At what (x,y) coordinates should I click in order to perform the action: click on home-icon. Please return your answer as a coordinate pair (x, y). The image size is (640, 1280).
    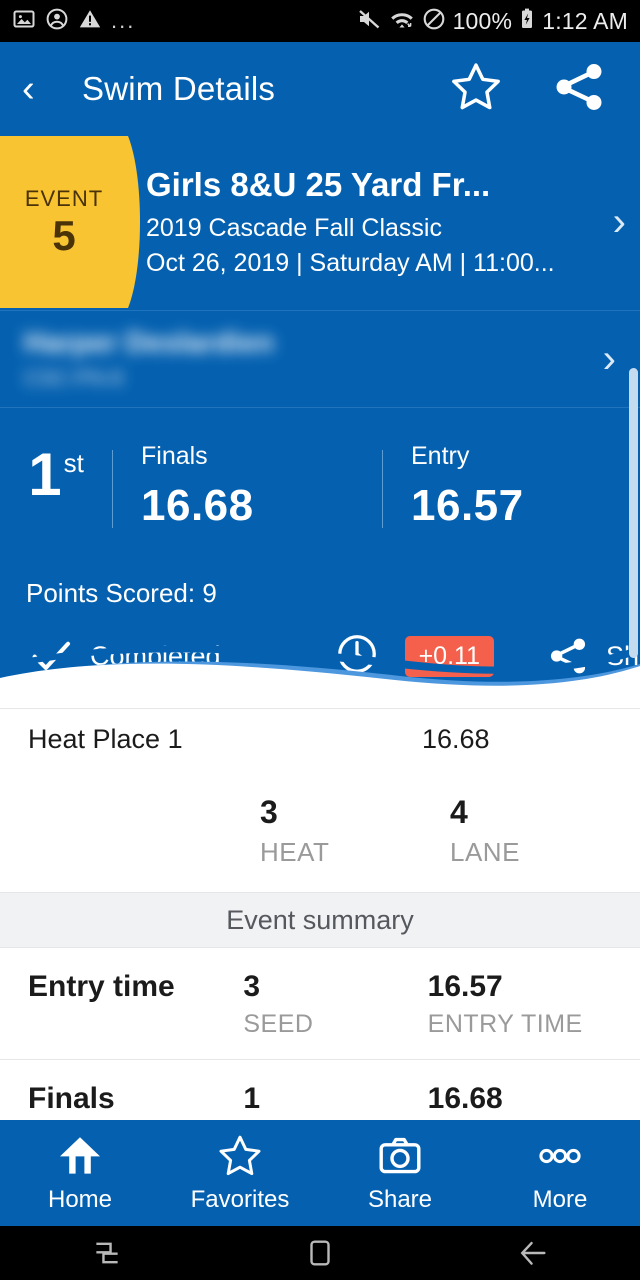
    Looking at the image, I should click on (80, 1155).